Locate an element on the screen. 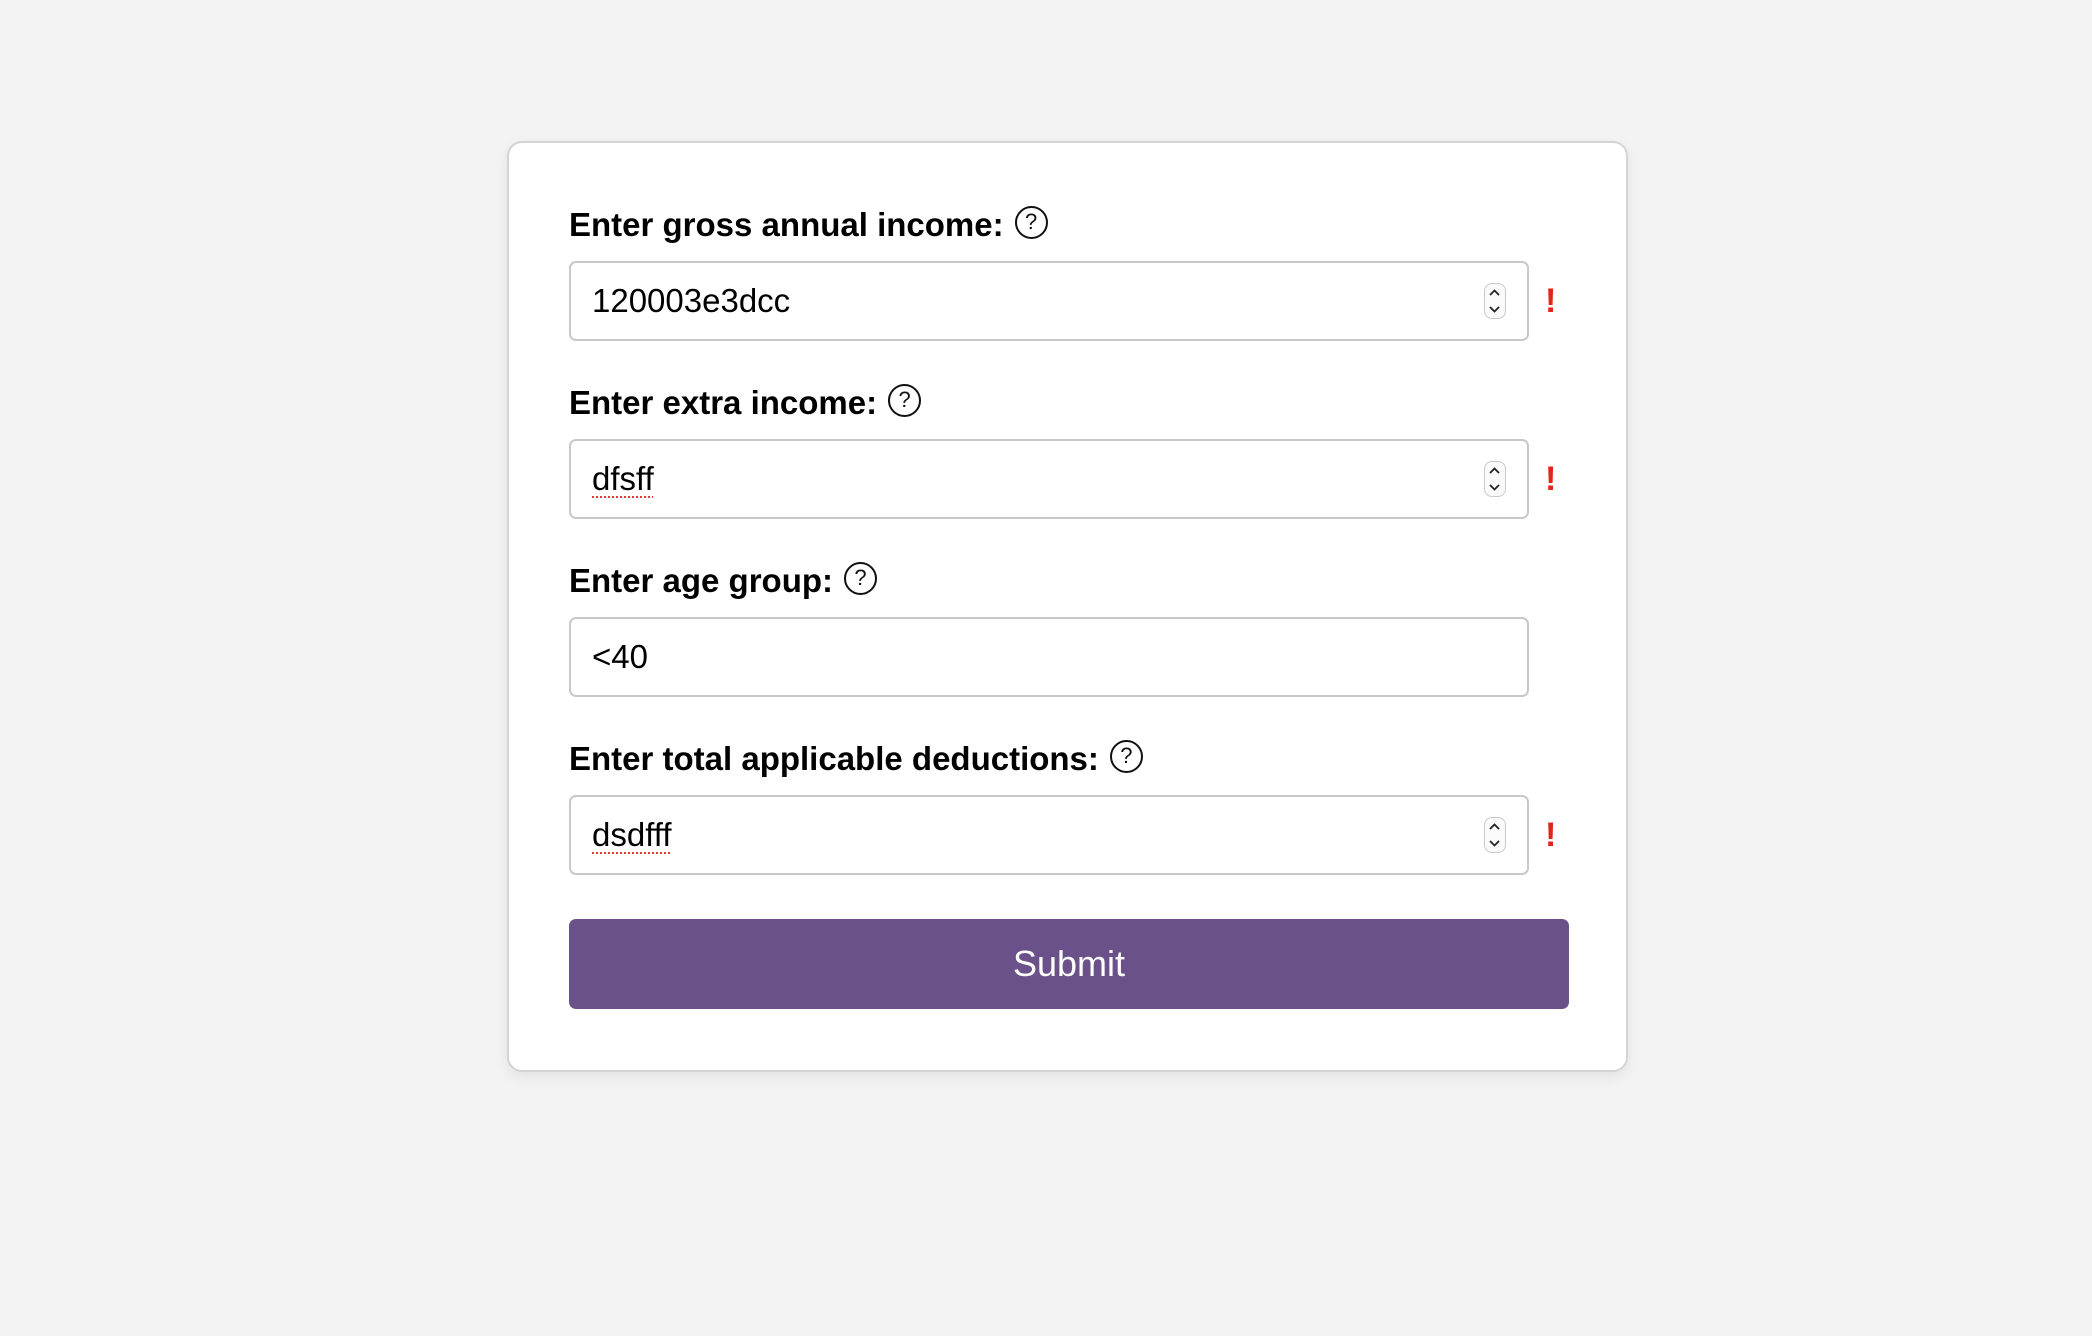 This screenshot has width=2092, height=1336. age-group-input: <40 is located at coordinates (1049, 657).